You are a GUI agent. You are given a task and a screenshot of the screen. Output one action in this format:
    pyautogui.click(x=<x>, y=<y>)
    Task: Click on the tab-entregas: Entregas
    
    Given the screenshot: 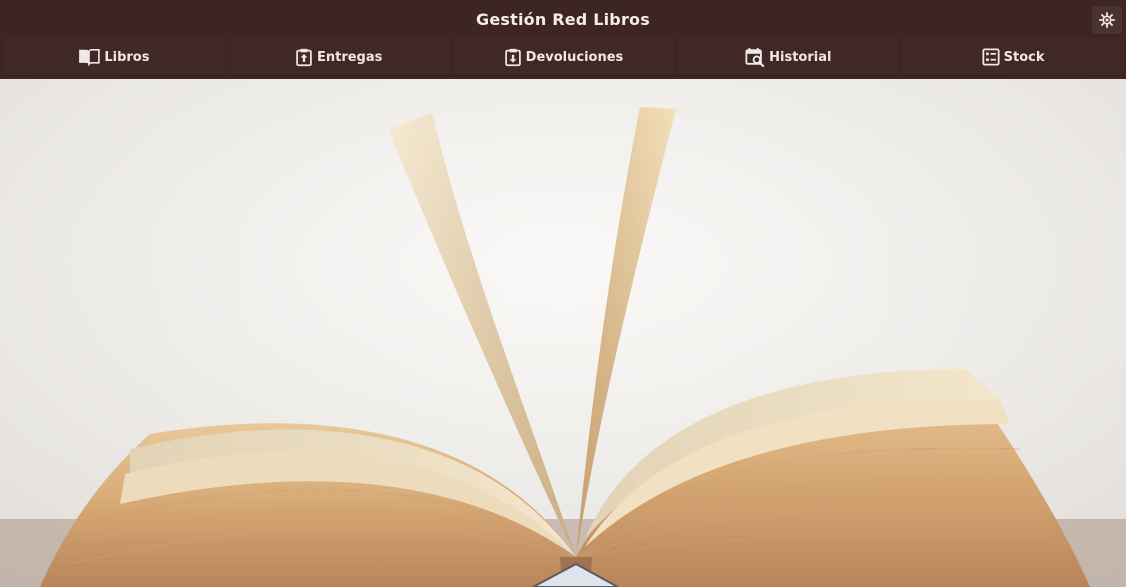 What is the action you would take?
    pyautogui.click(x=338, y=57)
    